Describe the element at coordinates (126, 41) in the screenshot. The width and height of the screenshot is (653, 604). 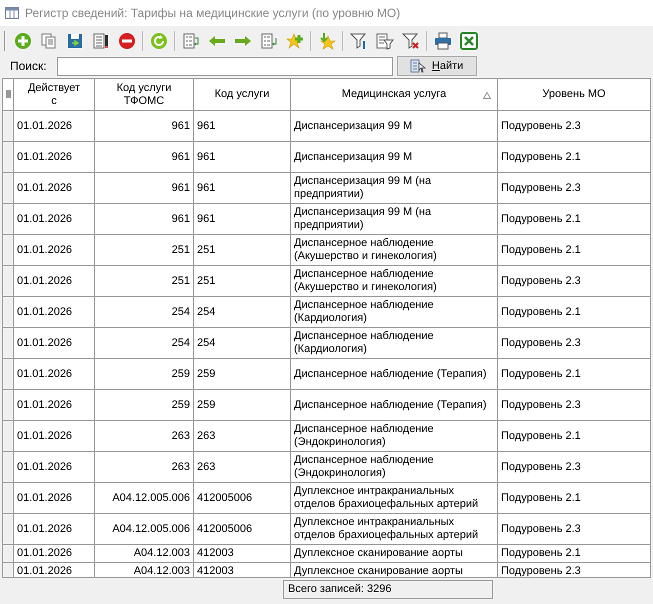
I see `delete-button` at that location.